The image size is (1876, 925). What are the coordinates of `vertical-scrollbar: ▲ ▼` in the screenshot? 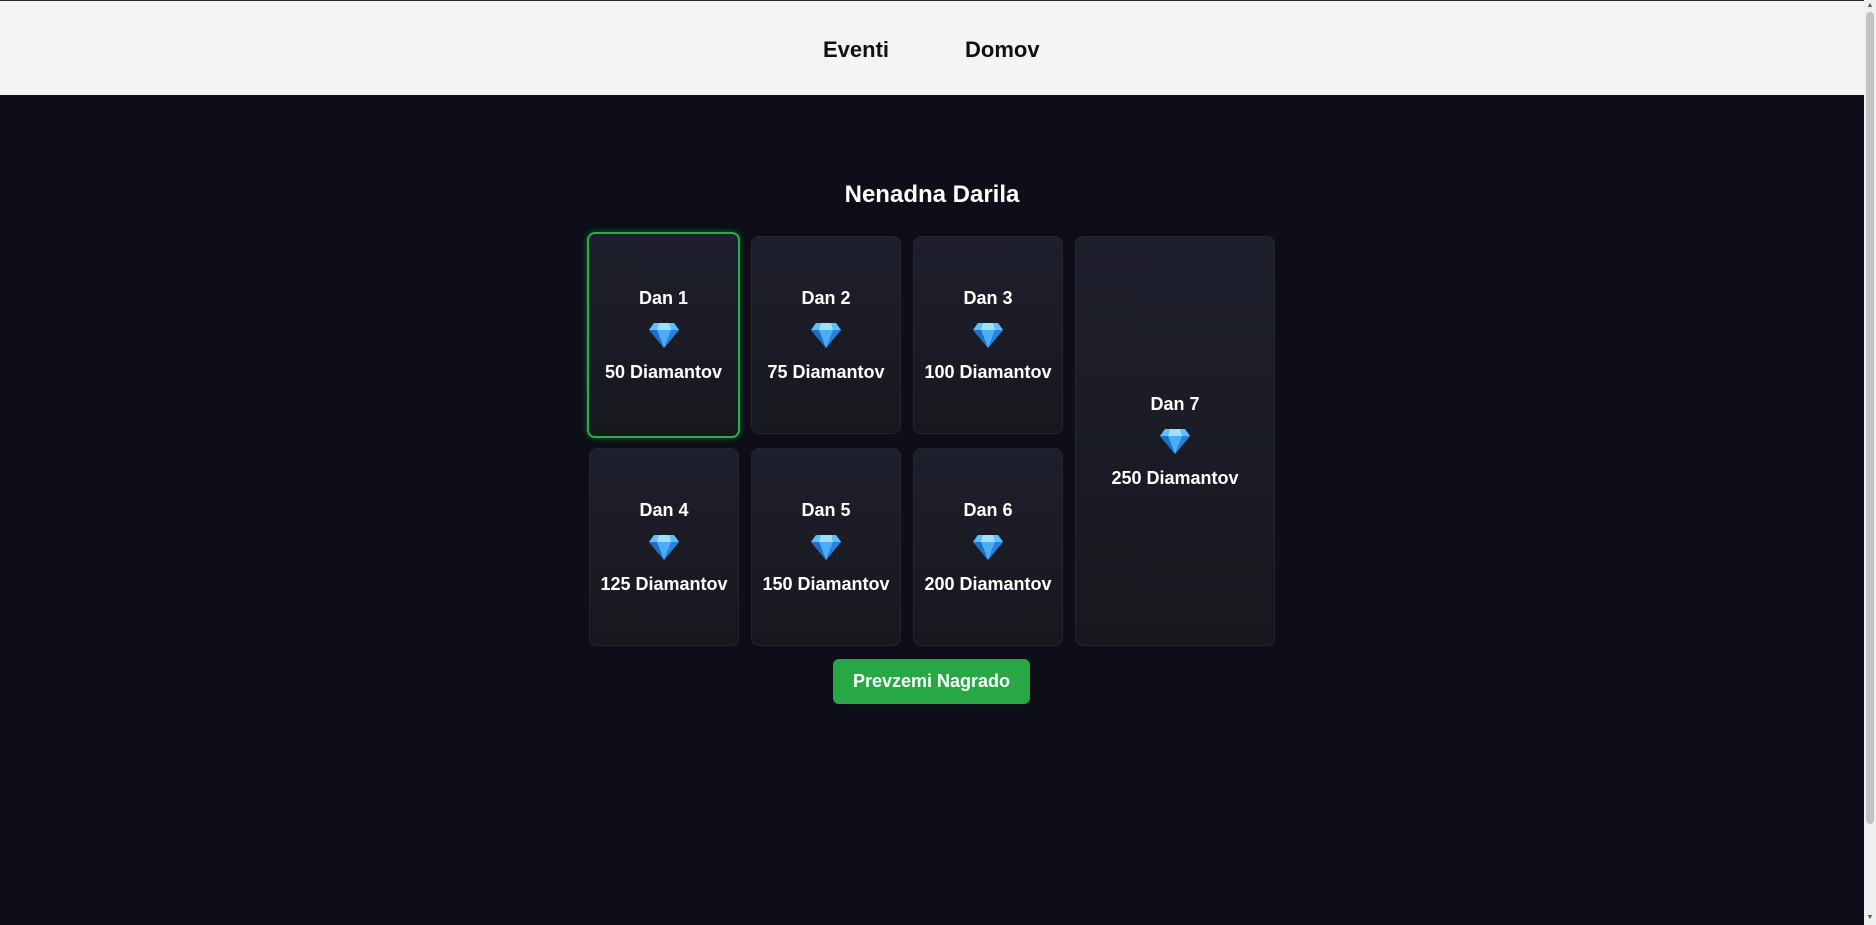 It's located at (1870, 462).